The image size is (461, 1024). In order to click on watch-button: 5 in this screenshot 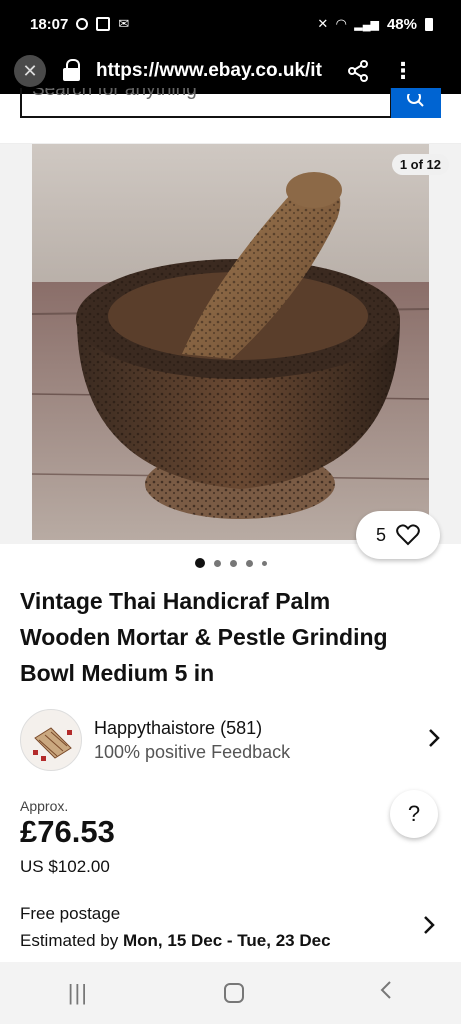, I will do `click(398, 535)`.